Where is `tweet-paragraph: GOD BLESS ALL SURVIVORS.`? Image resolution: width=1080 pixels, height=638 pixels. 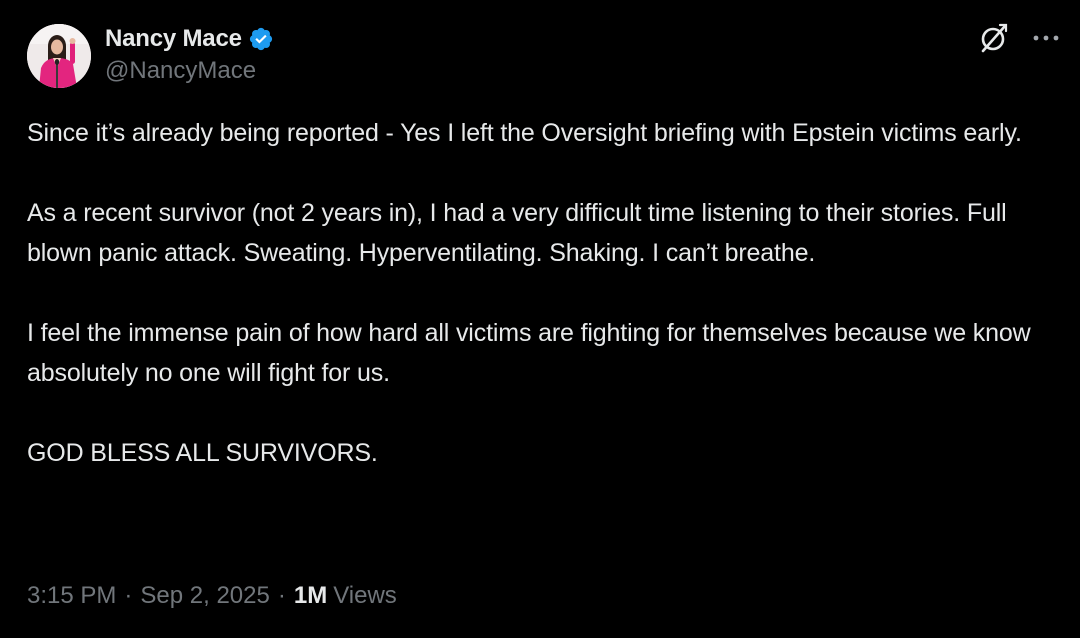 tweet-paragraph: GOD BLESS ALL SURVIVORS. is located at coordinates (202, 453).